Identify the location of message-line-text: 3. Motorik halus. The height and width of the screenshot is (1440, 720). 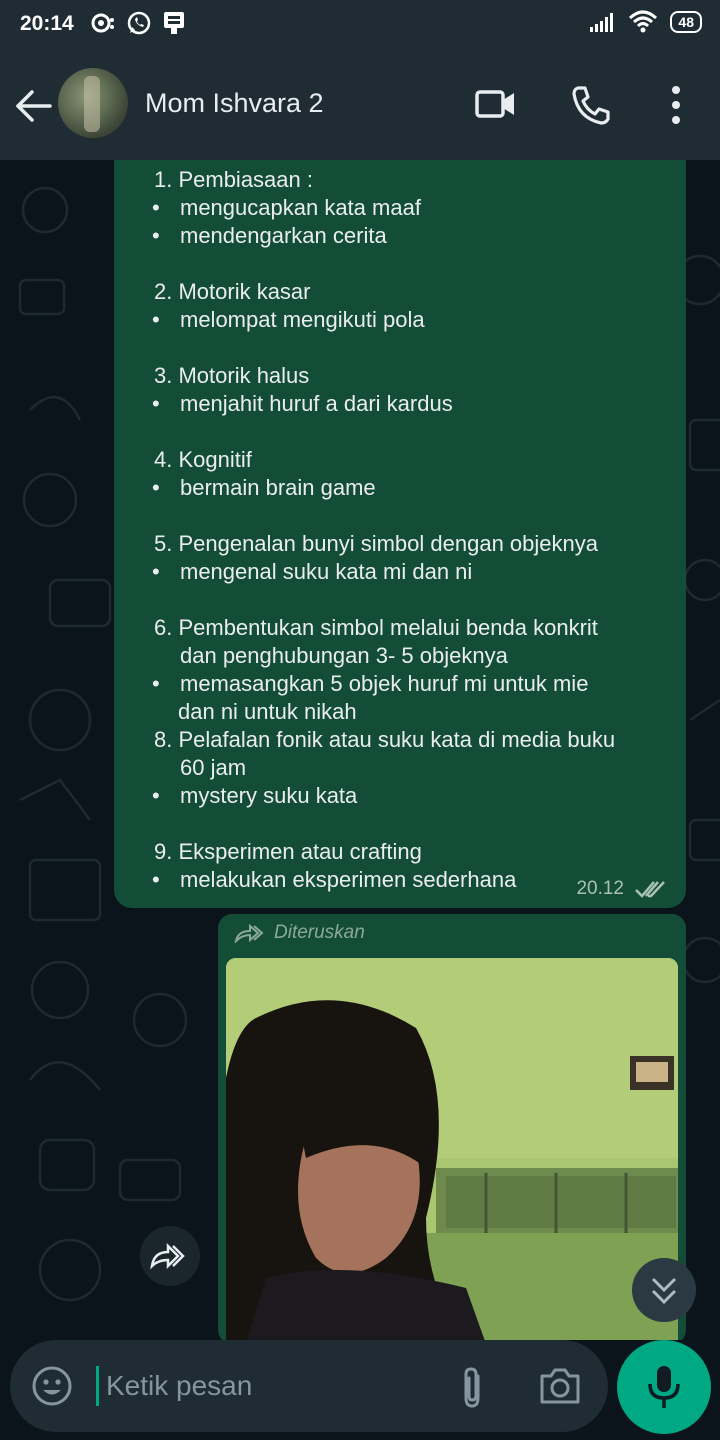
(232, 375).